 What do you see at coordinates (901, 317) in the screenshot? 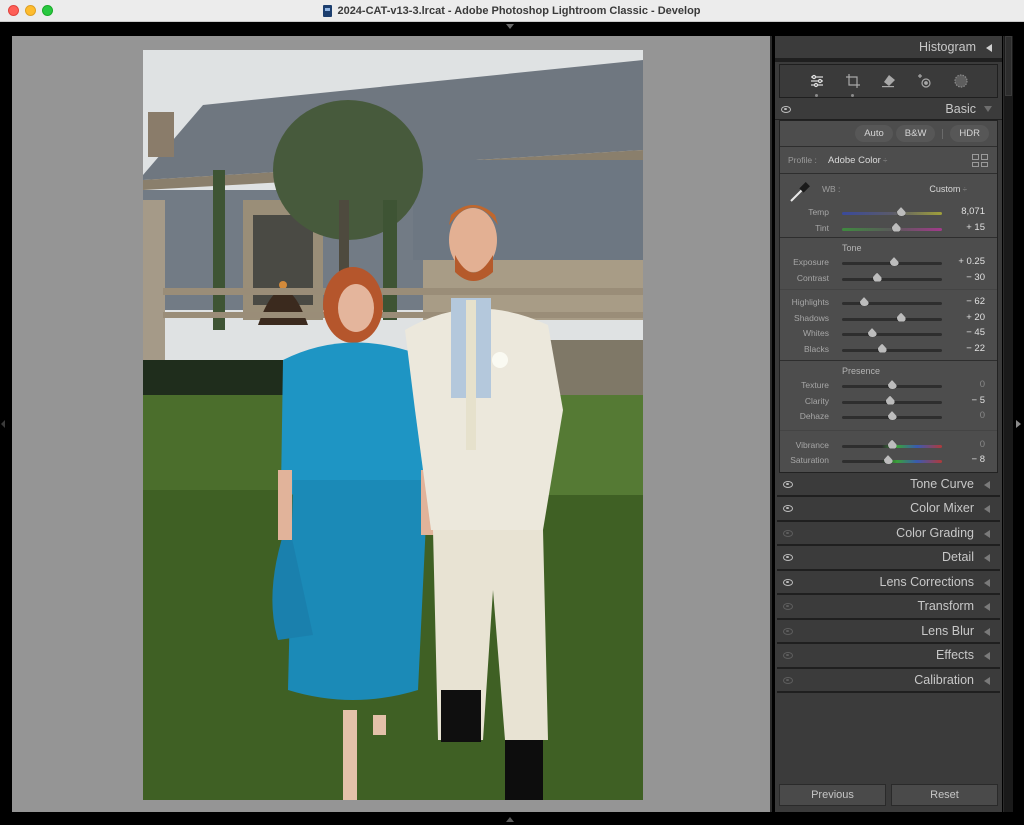
I see `shadows-slider-thumb` at bounding box center [901, 317].